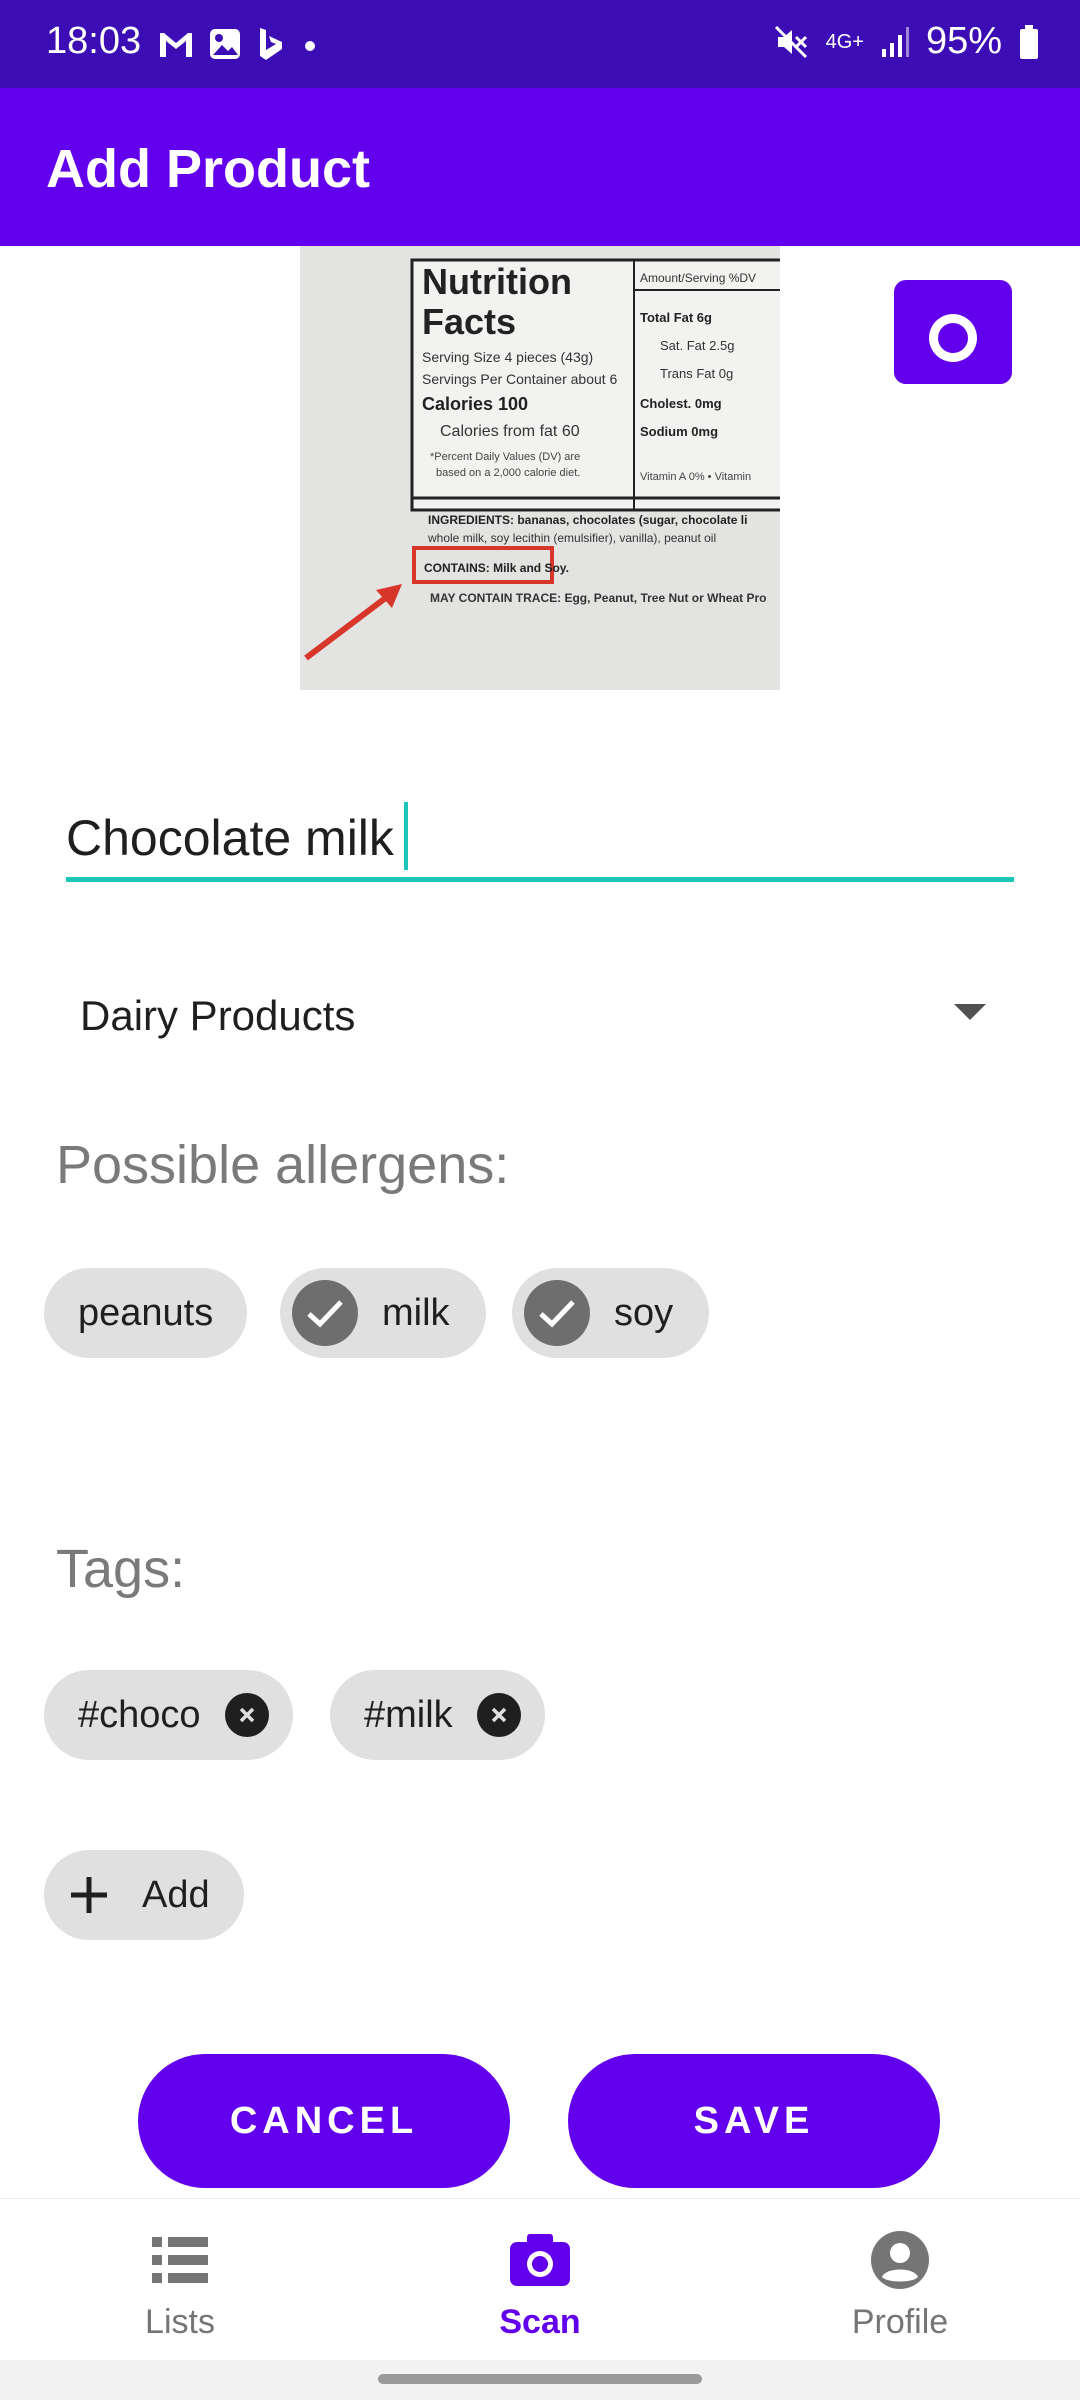 The height and width of the screenshot is (2400, 1080). What do you see at coordinates (469, 321) in the screenshot?
I see `photo-title-2: Facts` at bounding box center [469, 321].